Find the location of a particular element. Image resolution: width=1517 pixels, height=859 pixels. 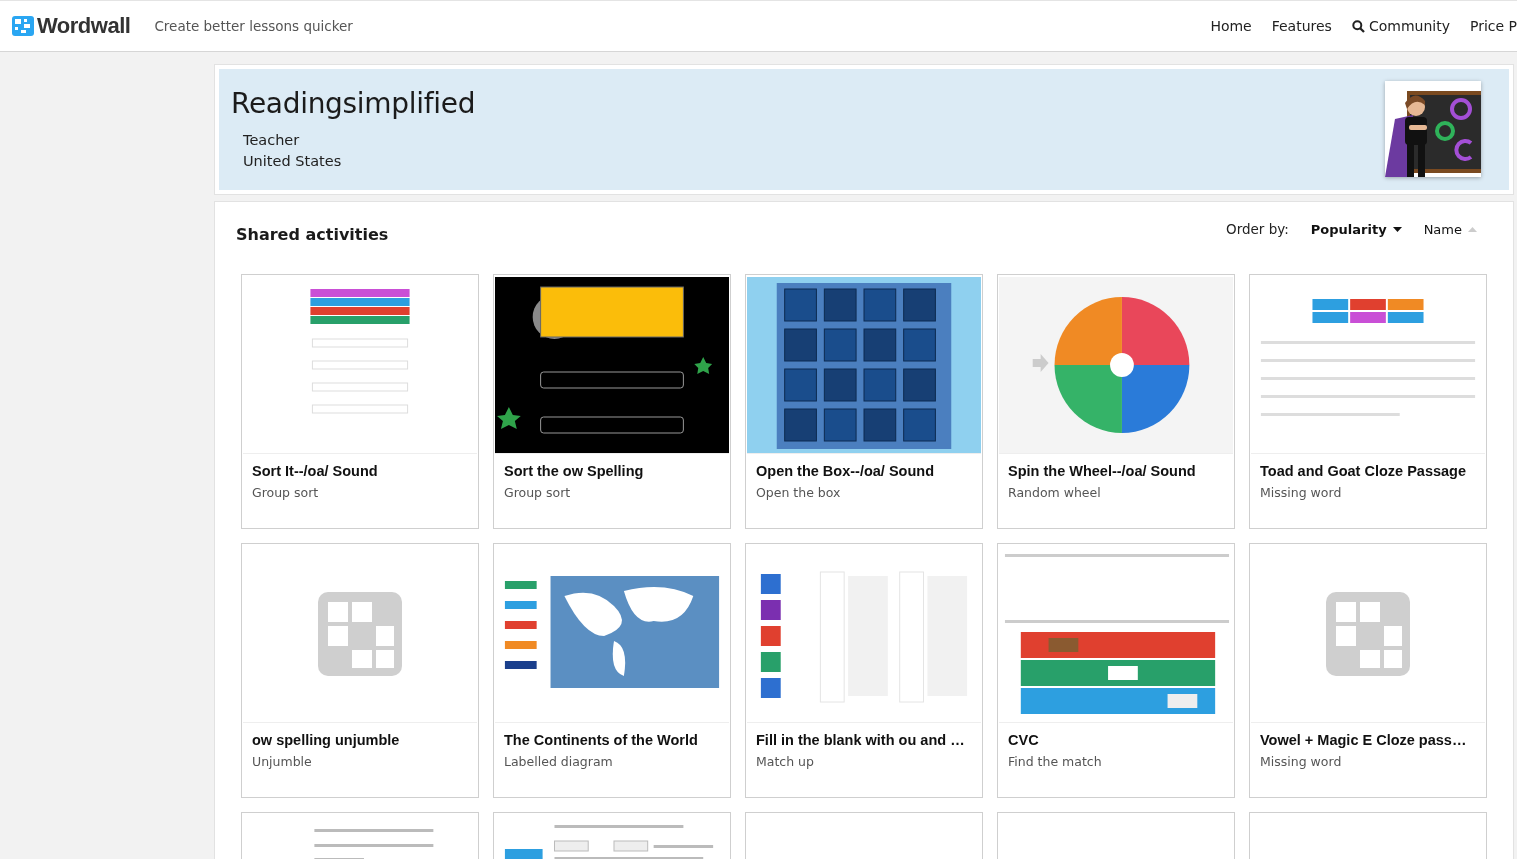

activity-type: Labelled diagram is located at coordinates (559, 761).